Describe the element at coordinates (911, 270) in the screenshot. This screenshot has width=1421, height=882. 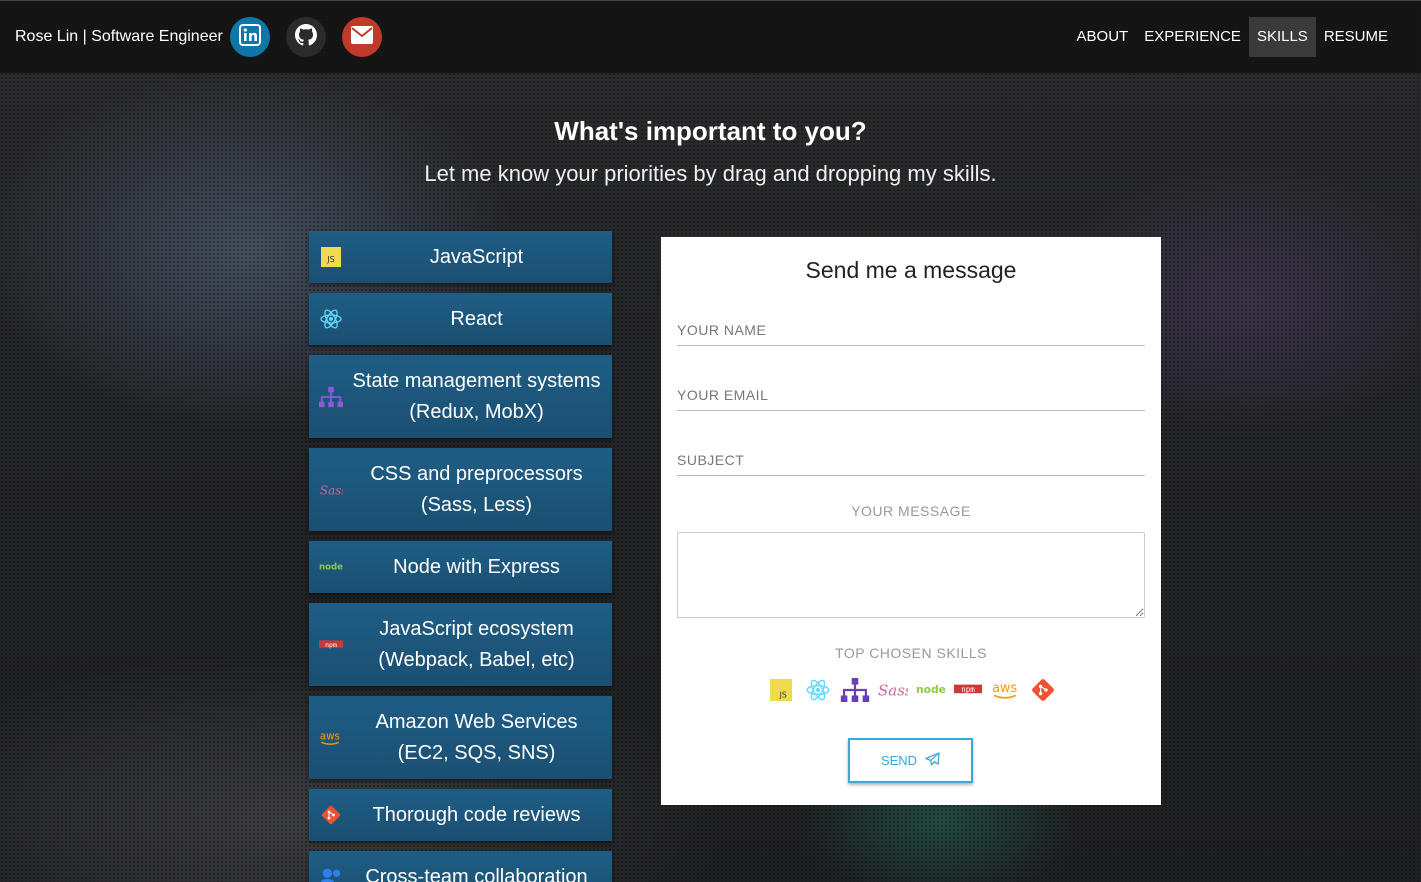
I see `form-title: Send me a message` at that location.